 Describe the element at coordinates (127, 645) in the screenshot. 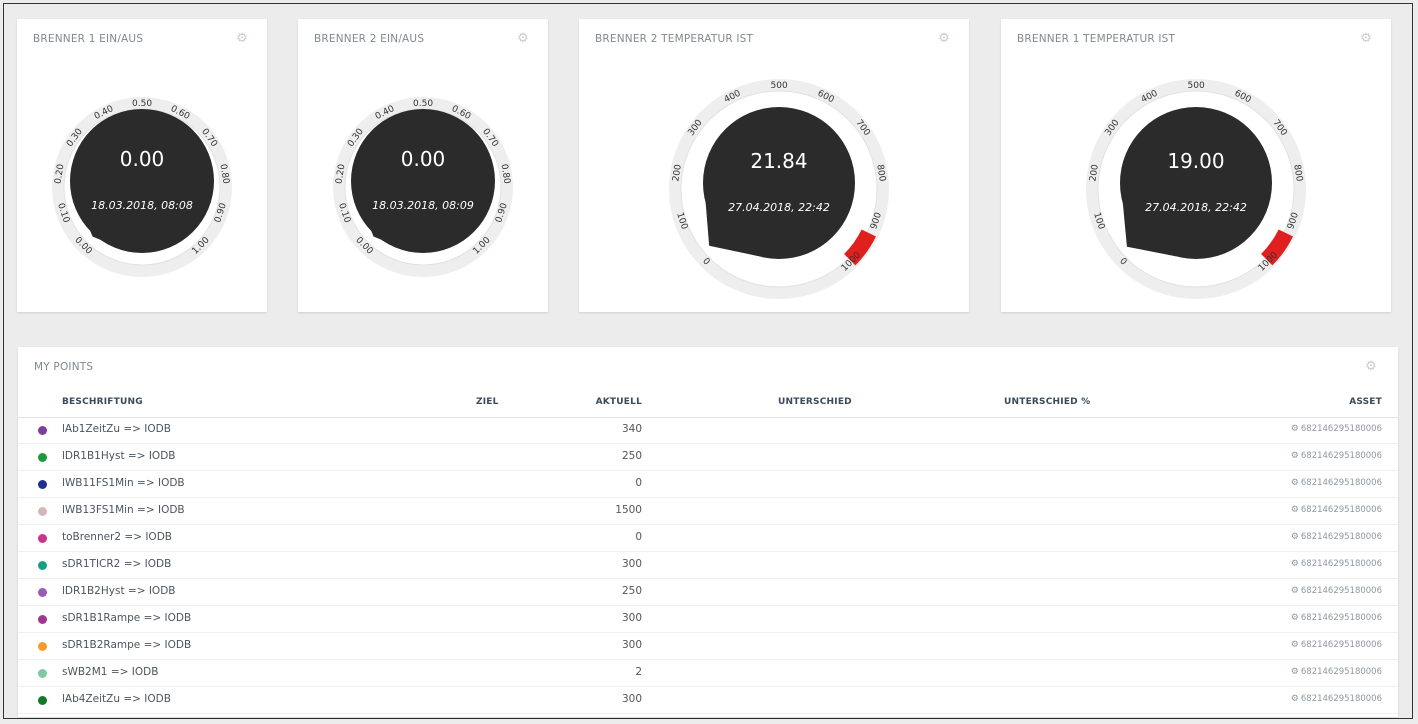

I see `point-label: sDR1B2Rampe => IODB` at that location.